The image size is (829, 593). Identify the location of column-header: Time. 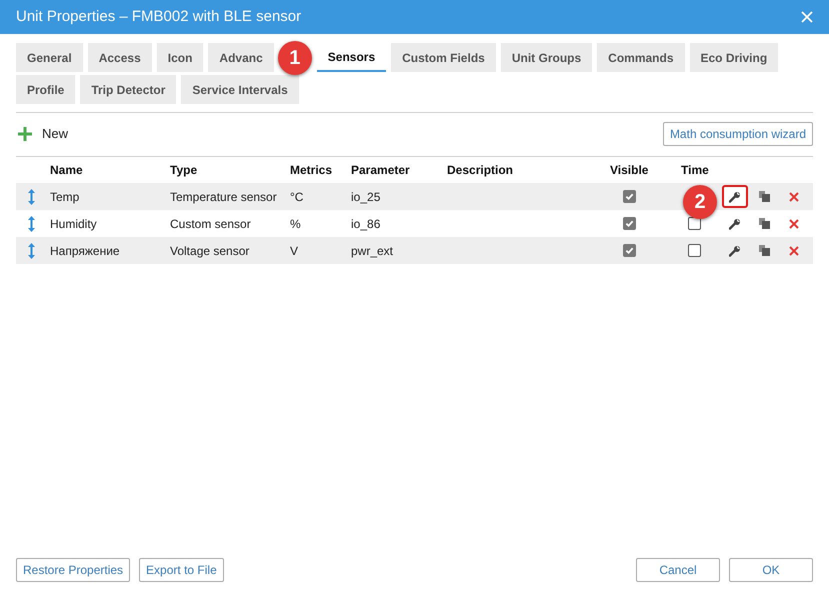
(694, 170).